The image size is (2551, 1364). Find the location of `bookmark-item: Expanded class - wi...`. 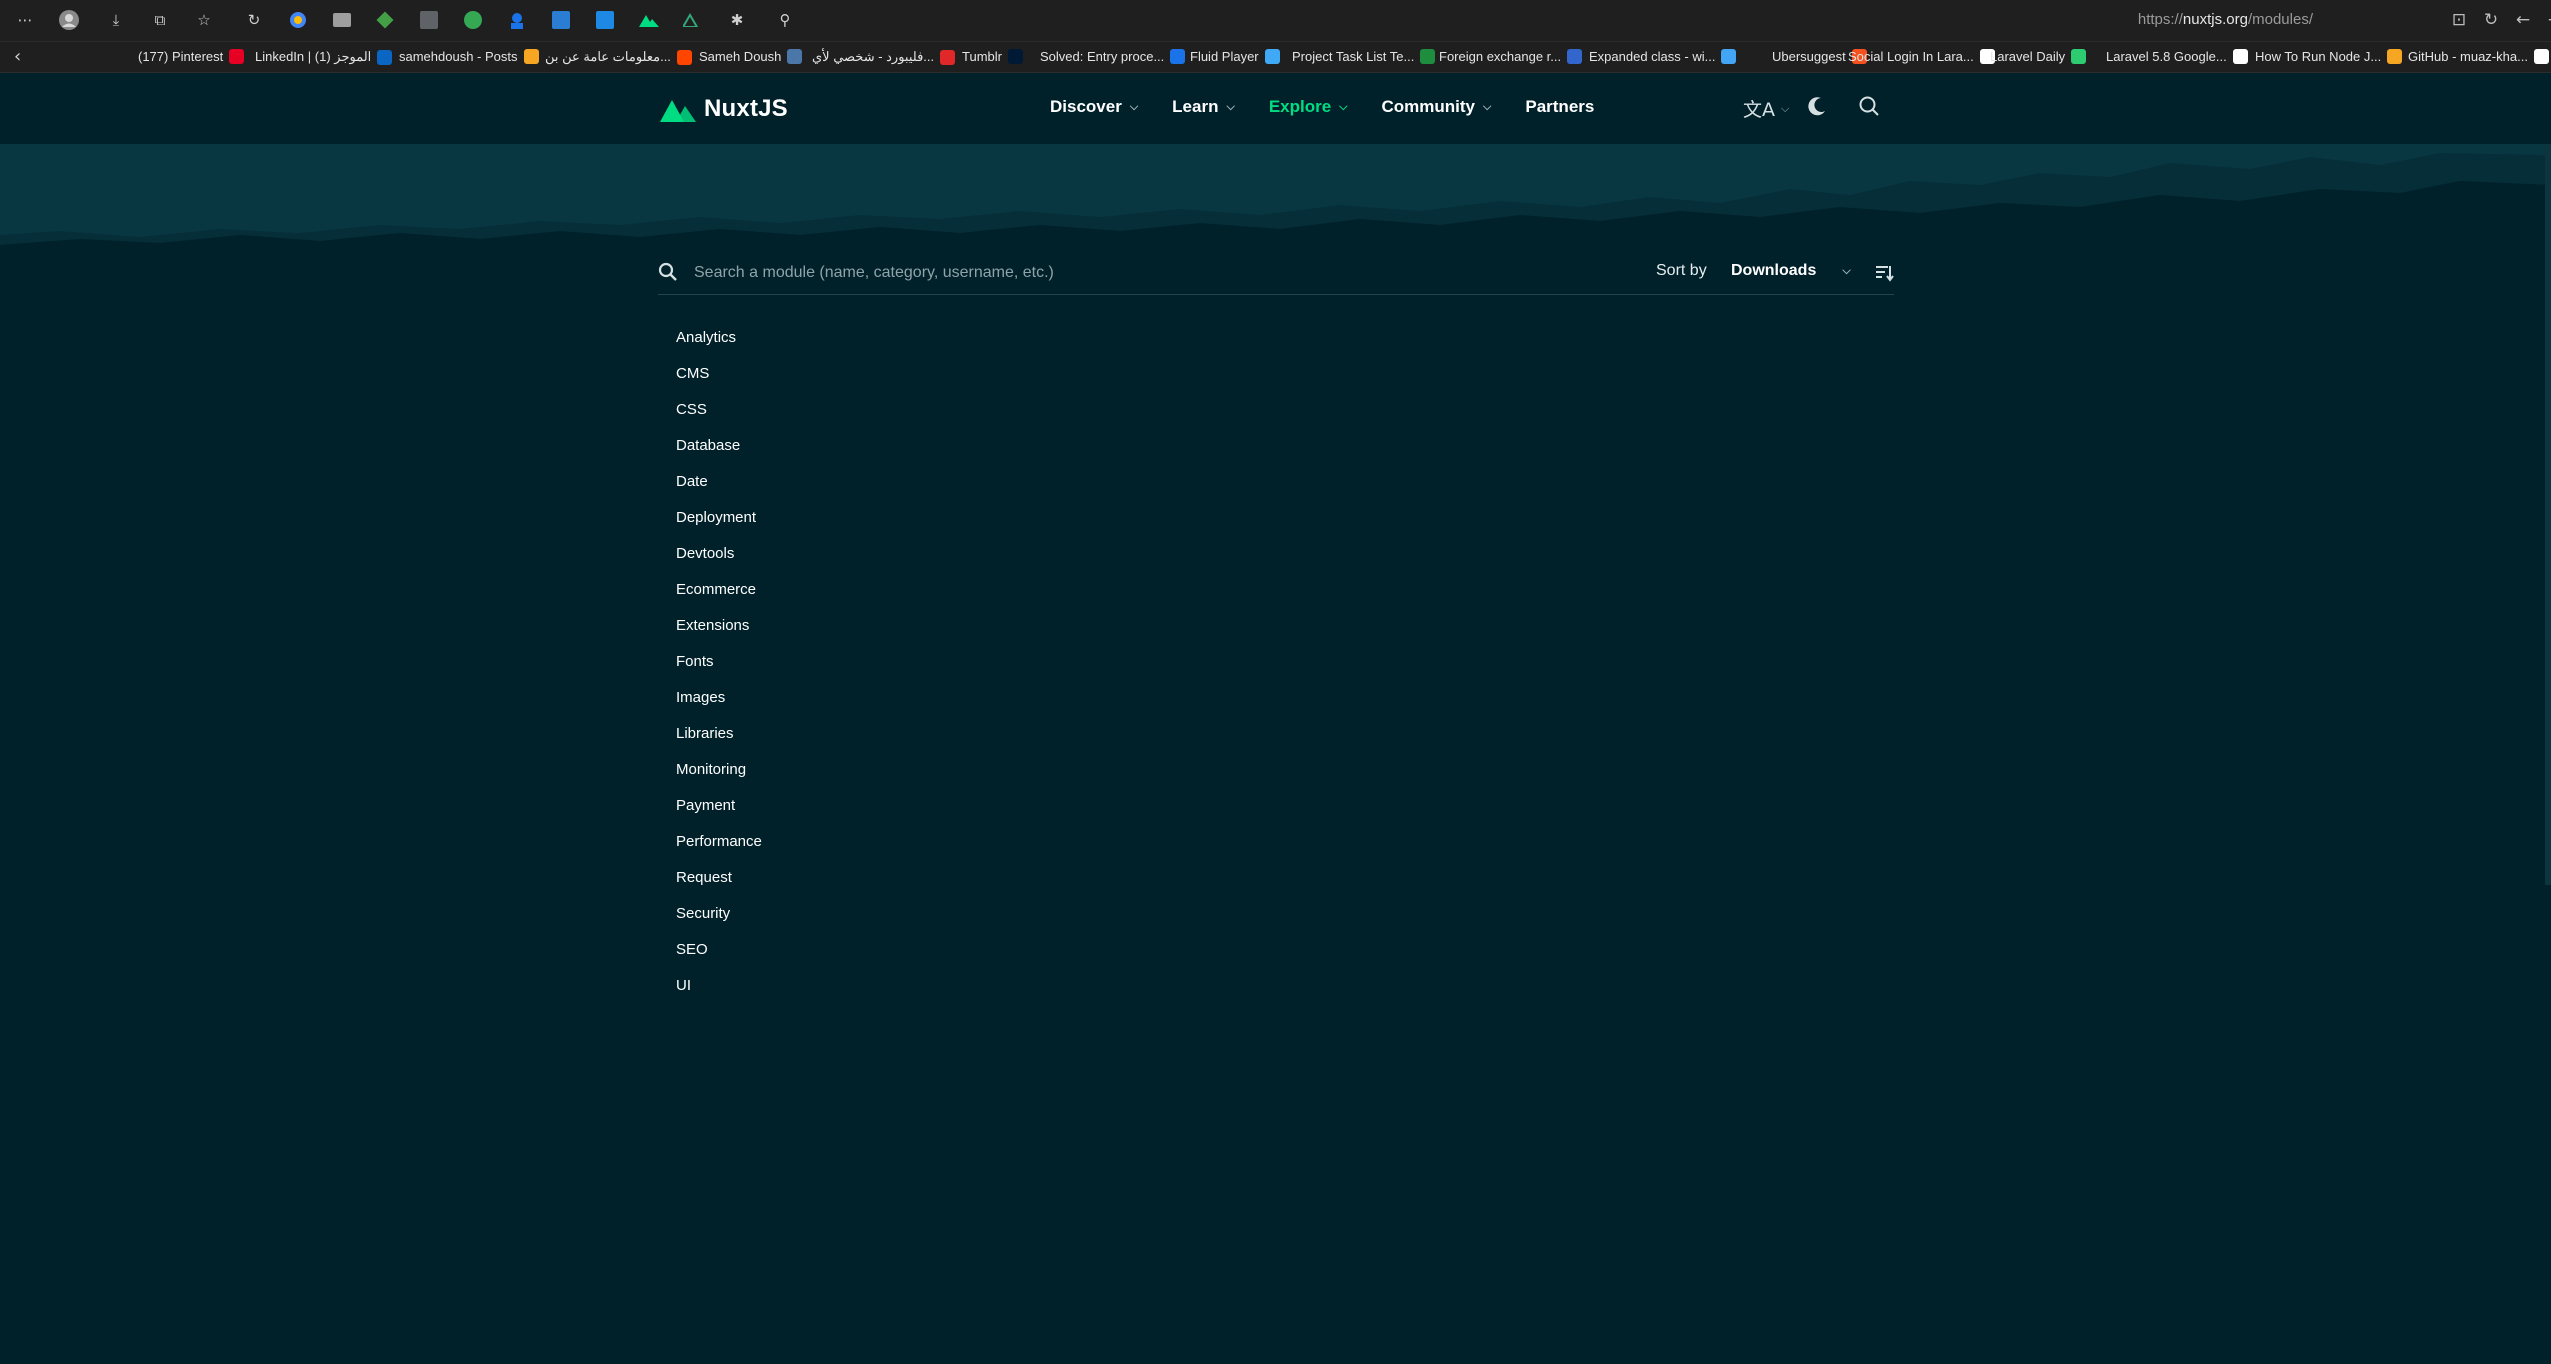

bookmark-item: Expanded class - wi... is located at coordinates (1663, 56).